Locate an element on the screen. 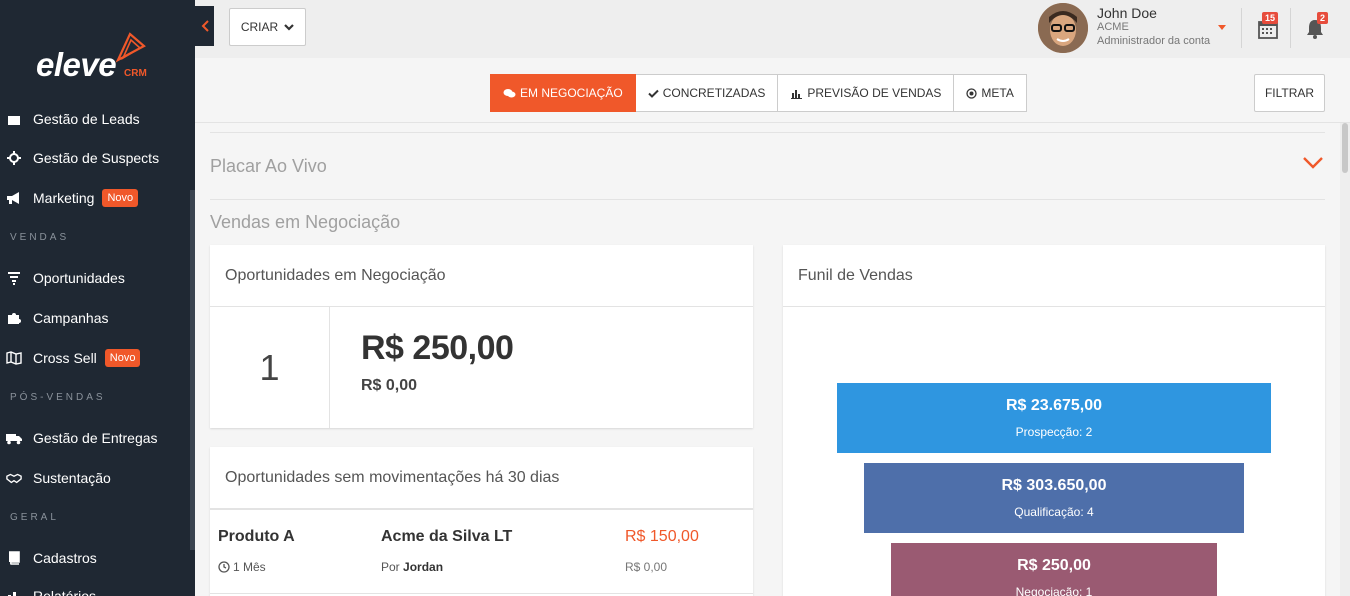 The height and width of the screenshot is (596, 1350). sidebar-item-label: Marketing is located at coordinates (64, 198).